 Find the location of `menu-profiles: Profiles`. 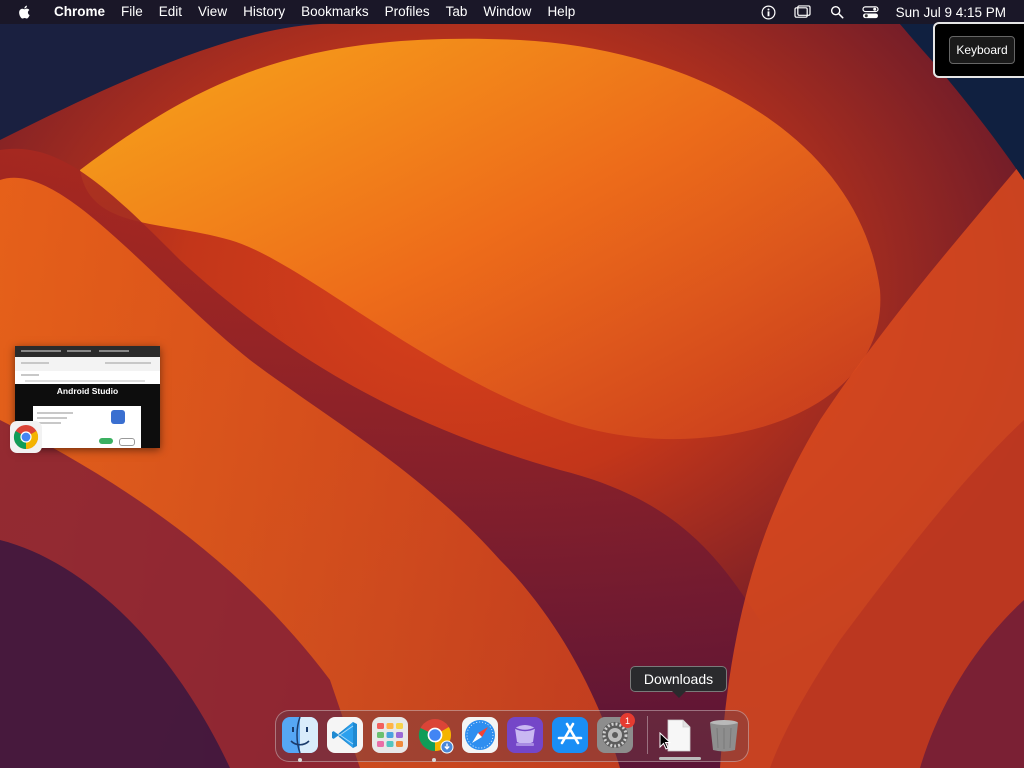

menu-profiles: Profiles is located at coordinates (407, 12).